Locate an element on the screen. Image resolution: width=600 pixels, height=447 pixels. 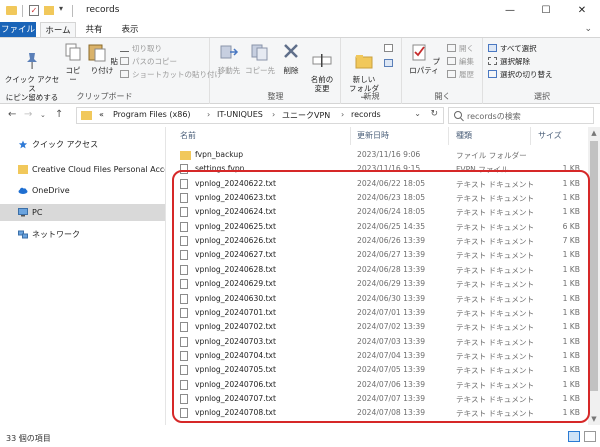
address-dropdown-icon: ⌄ is located at coordinates (417, 113).